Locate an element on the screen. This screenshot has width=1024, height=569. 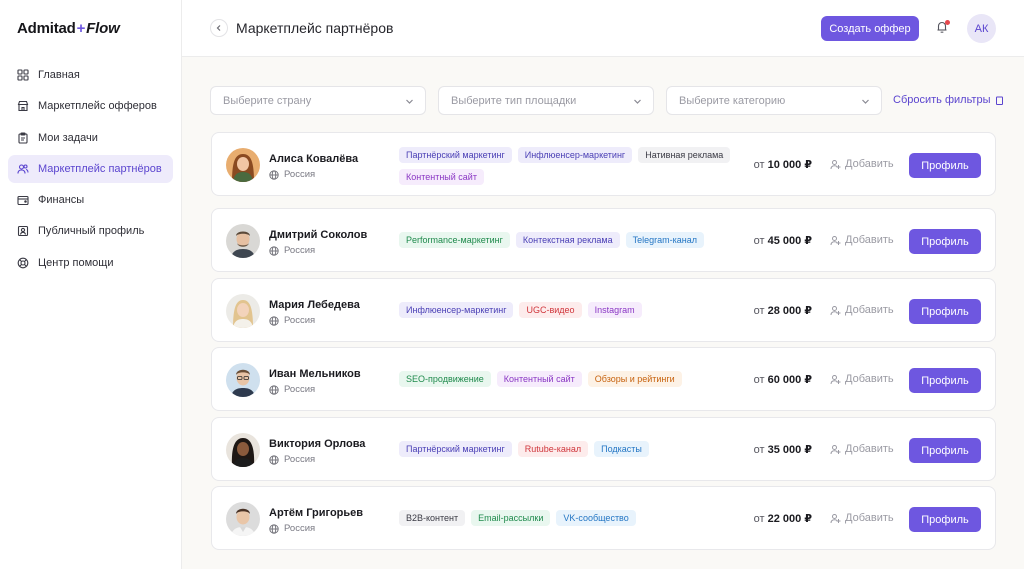
category-select: Выберите категорию is located at coordinates (774, 100).